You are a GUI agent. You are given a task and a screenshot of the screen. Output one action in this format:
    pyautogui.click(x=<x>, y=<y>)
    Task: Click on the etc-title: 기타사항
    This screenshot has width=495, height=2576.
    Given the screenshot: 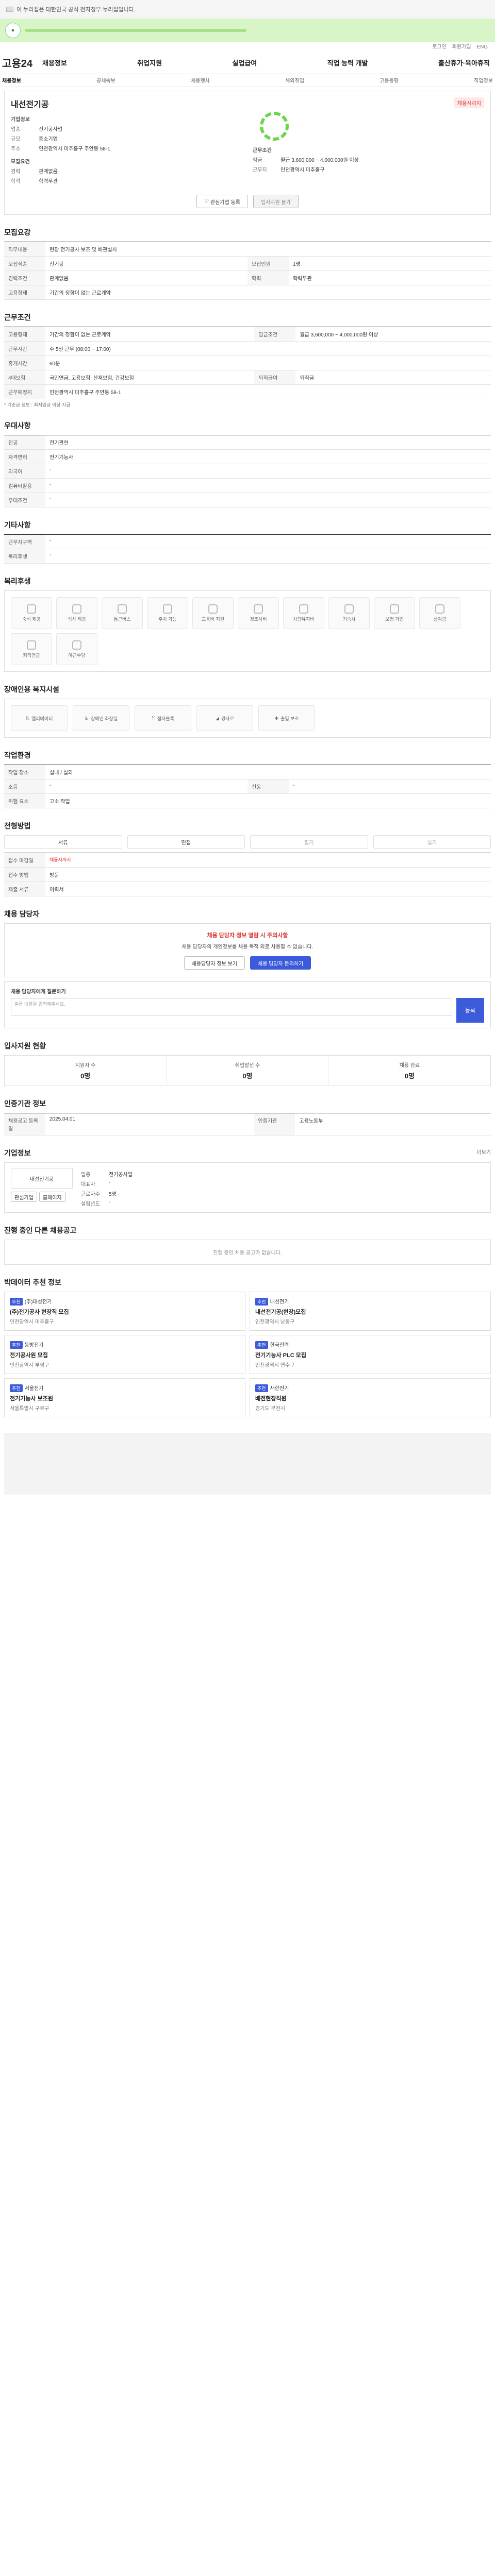 What is the action you would take?
    pyautogui.click(x=17, y=525)
    